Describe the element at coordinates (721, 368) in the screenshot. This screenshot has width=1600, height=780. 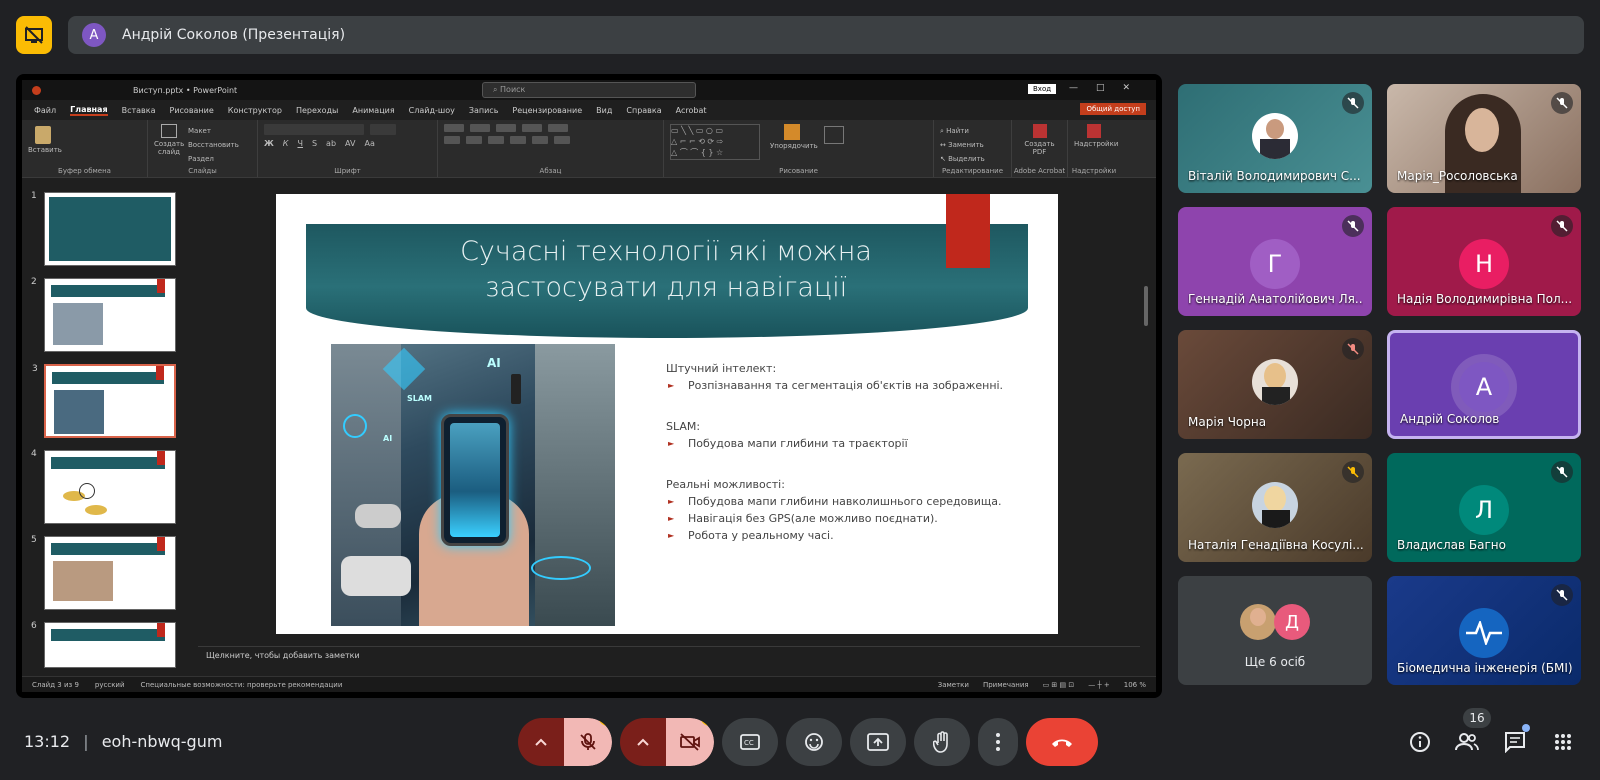
I see `section-heading: Штучний інтелект:` at that location.